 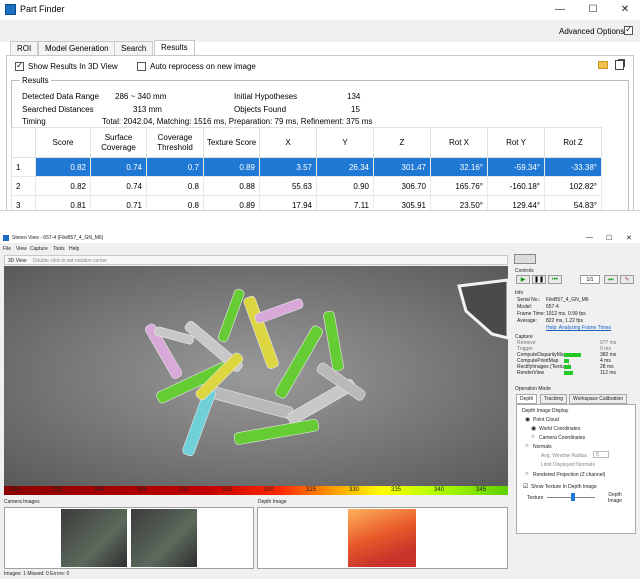 I want to click on column-header: Texture Score, so click(x=231, y=142).